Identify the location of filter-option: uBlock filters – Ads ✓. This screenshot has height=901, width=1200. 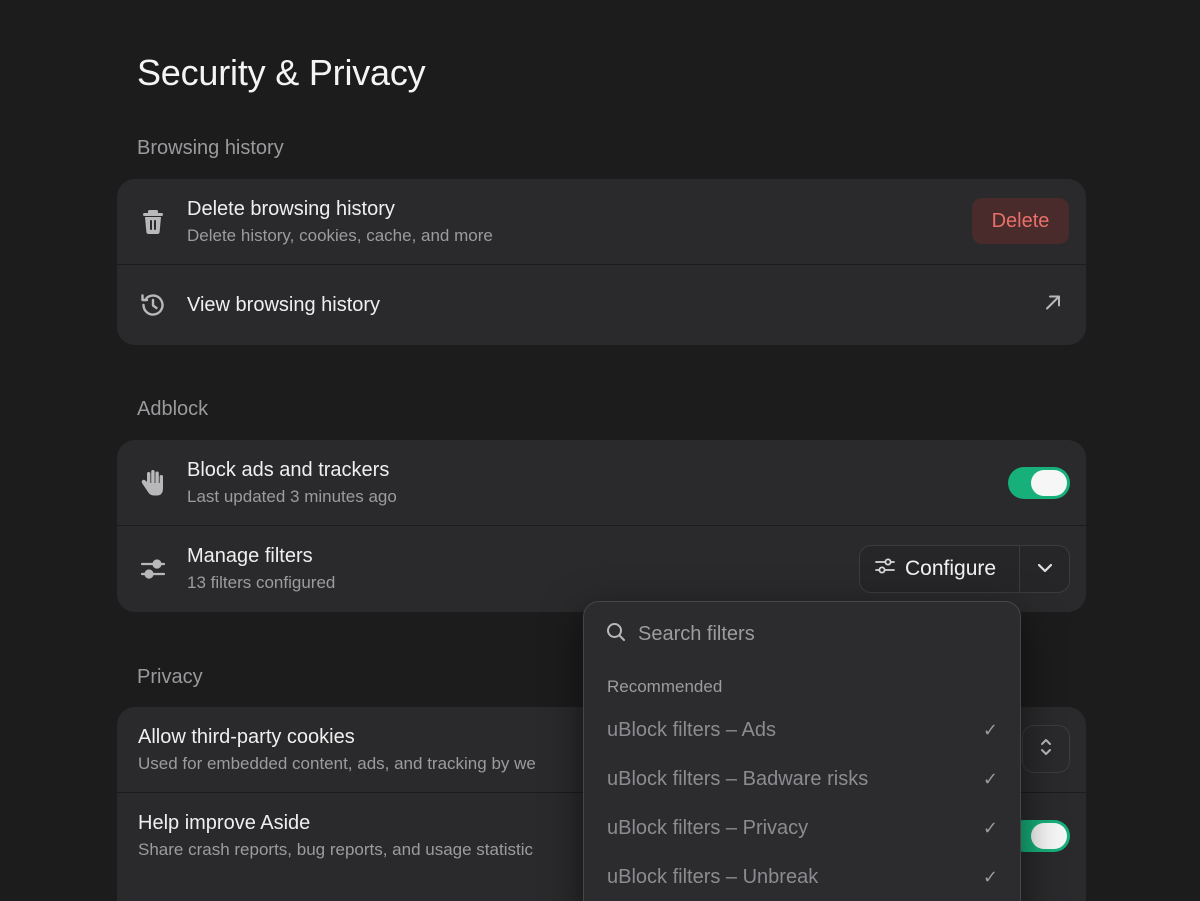
(802, 730).